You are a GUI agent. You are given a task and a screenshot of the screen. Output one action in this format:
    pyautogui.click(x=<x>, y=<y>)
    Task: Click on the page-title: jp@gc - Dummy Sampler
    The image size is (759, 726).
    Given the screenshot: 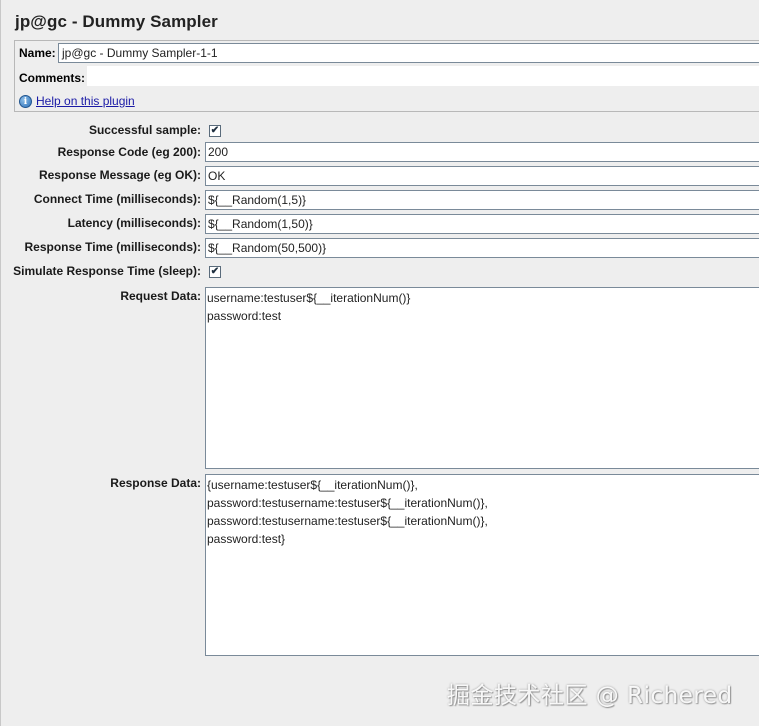 What is the action you would take?
    pyautogui.click(x=116, y=21)
    